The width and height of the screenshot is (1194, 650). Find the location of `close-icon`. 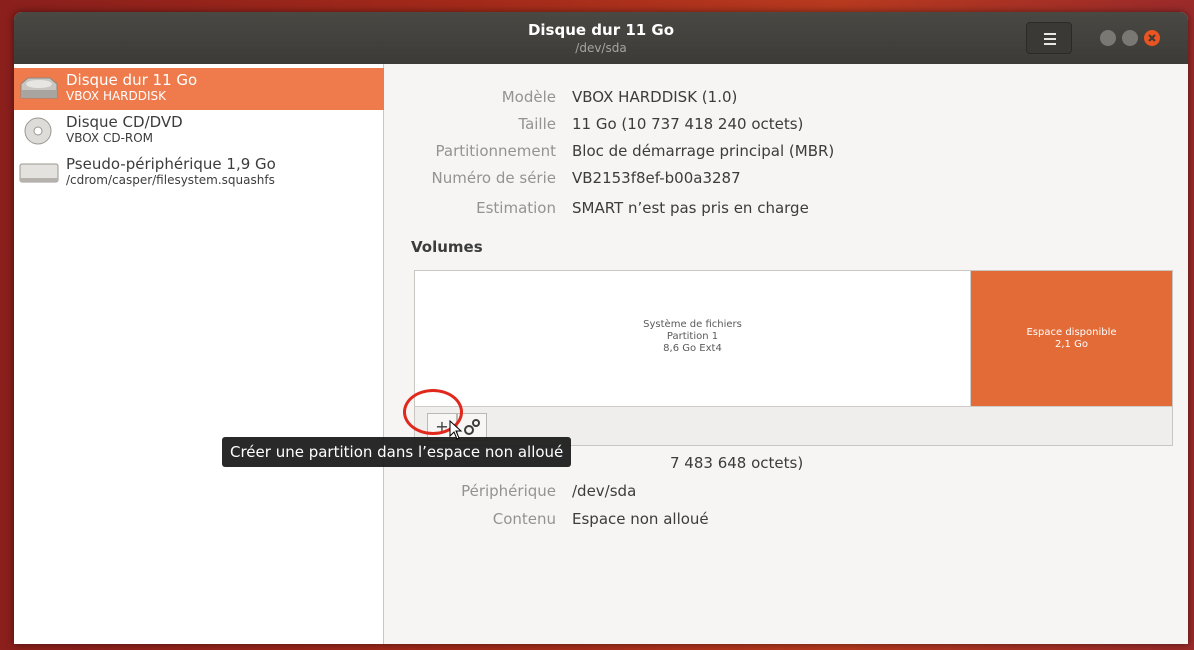

close-icon is located at coordinates (1152, 38).